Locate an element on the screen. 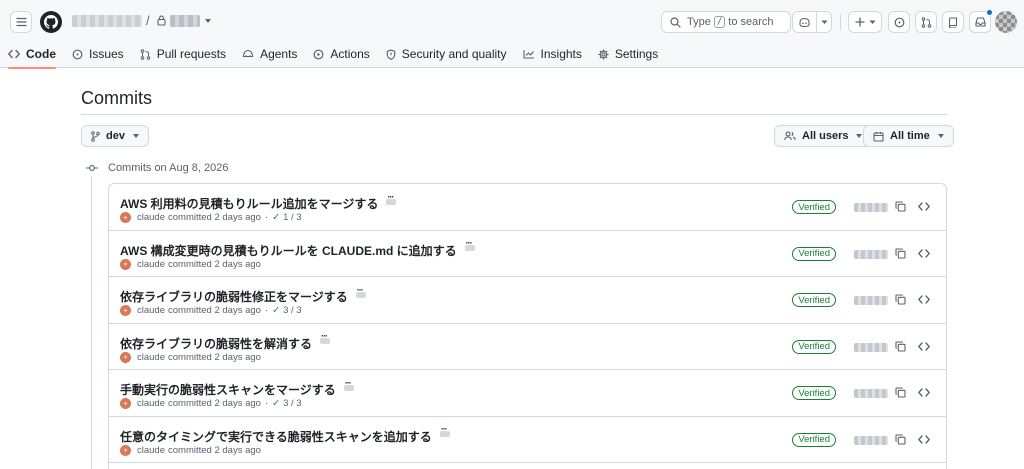 This screenshot has height=469, width=1024. search-input: Type / to search is located at coordinates (726, 22).